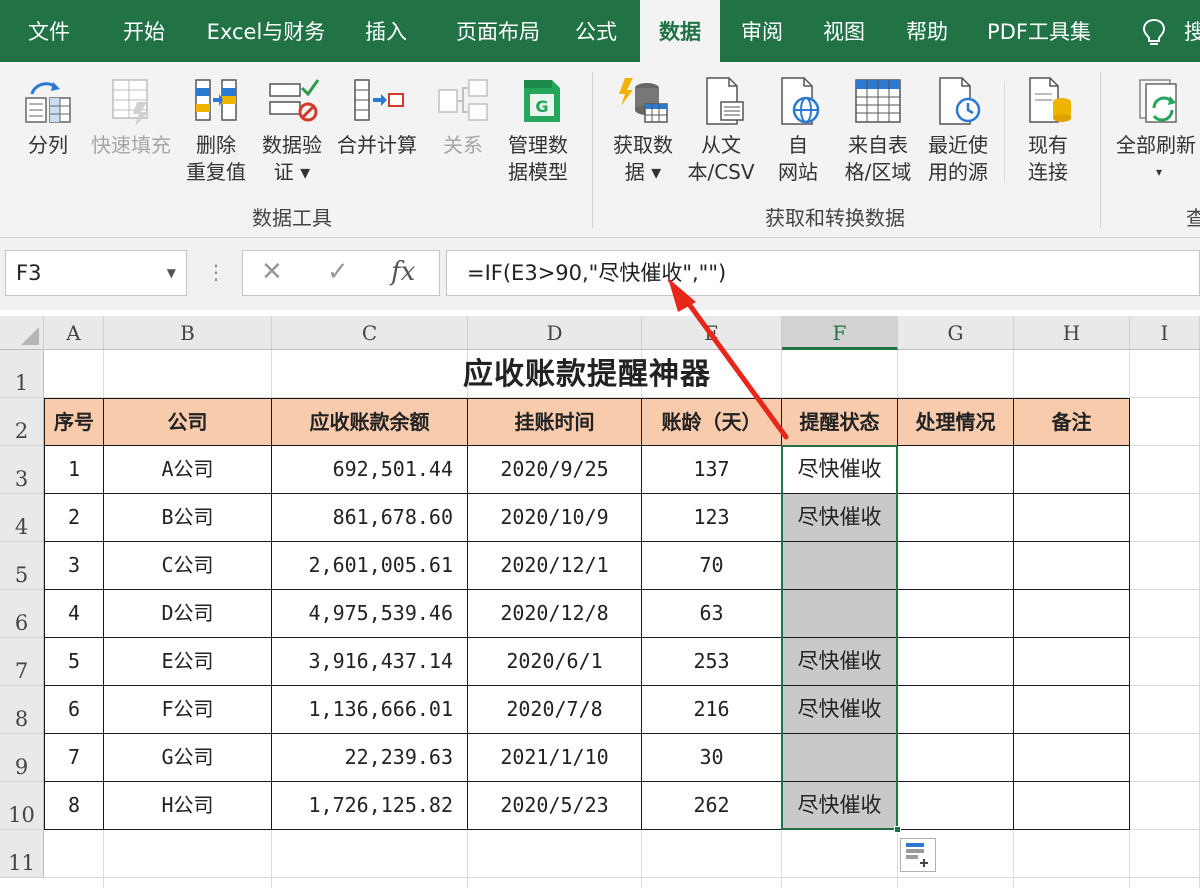 Image resolution: width=1200 pixels, height=888 pixels. What do you see at coordinates (1154, 33) in the screenshot?
I see `lightbulb-icon` at bounding box center [1154, 33].